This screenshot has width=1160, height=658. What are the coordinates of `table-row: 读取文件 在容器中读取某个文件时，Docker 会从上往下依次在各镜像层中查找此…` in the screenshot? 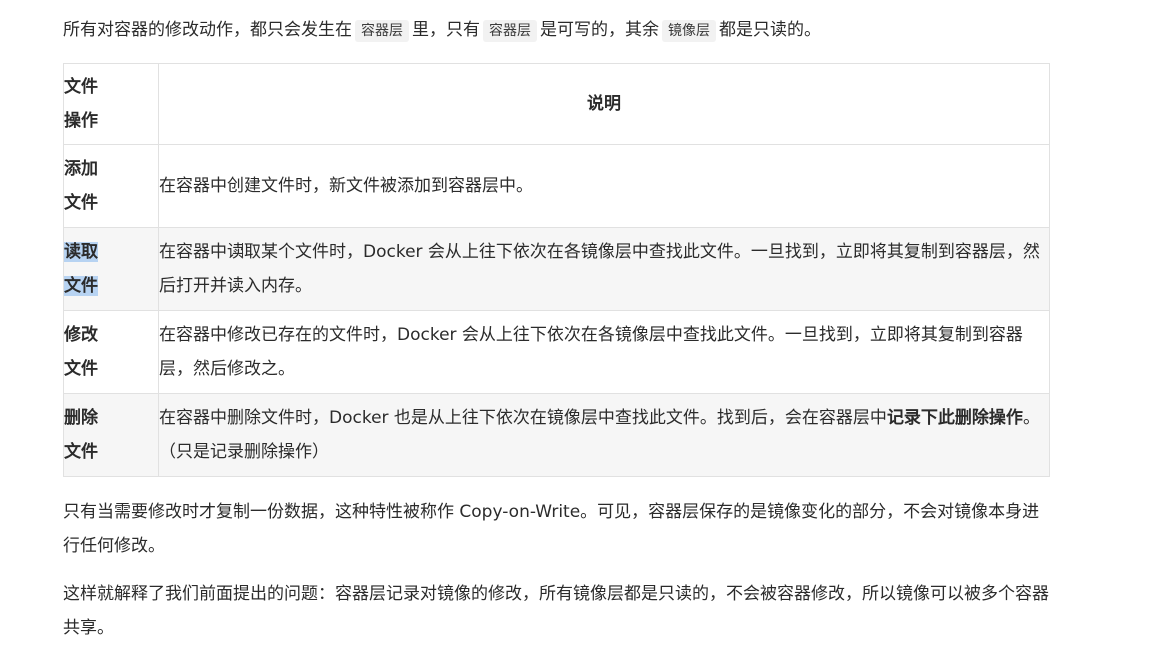 It's located at (556, 269).